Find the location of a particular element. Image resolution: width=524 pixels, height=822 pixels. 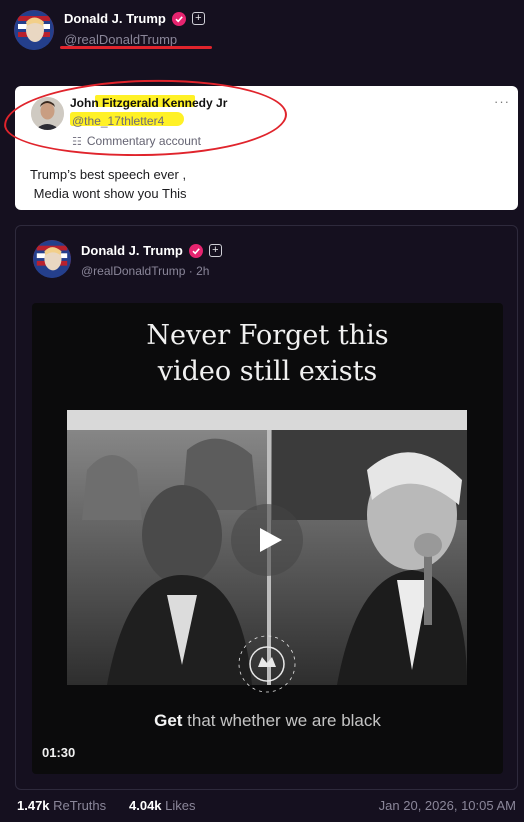

post-timestamp: Jan 20, 2026, 10:05 AM is located at coordinates (447, 805).